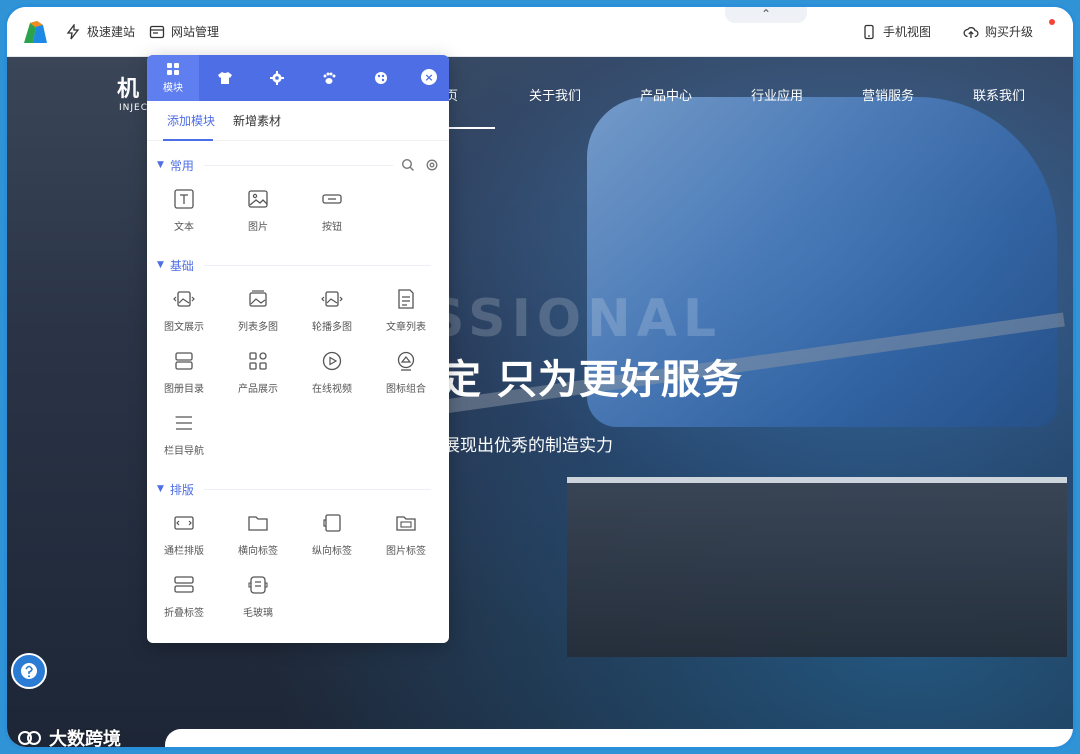 This screenshot has height=754, width=1080. I want to click on next-section-edge, so click(619, 738).